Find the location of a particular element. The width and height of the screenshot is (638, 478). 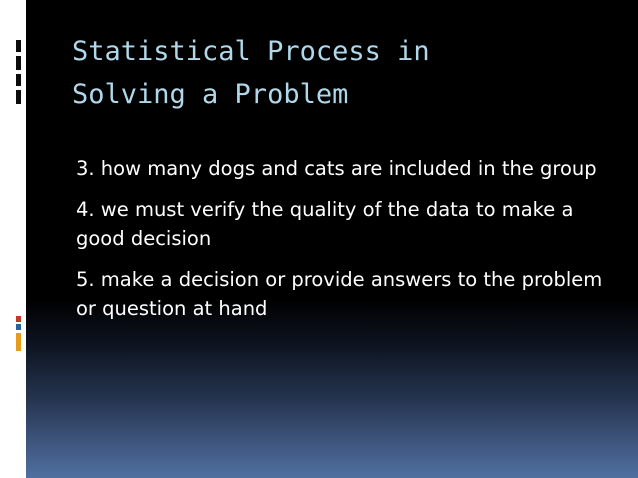

slide-title: Statistical Process in Solving a Problem is located at coordinates (251, 73).